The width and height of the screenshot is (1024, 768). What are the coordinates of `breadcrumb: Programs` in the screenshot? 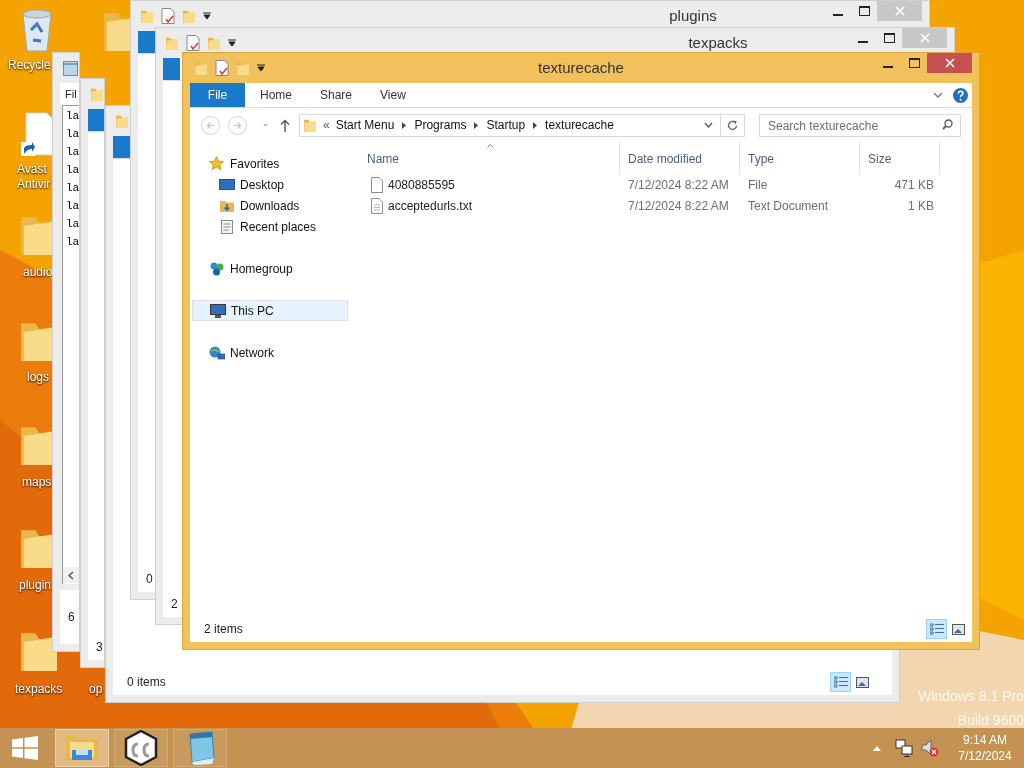 It's located at (440, 125).